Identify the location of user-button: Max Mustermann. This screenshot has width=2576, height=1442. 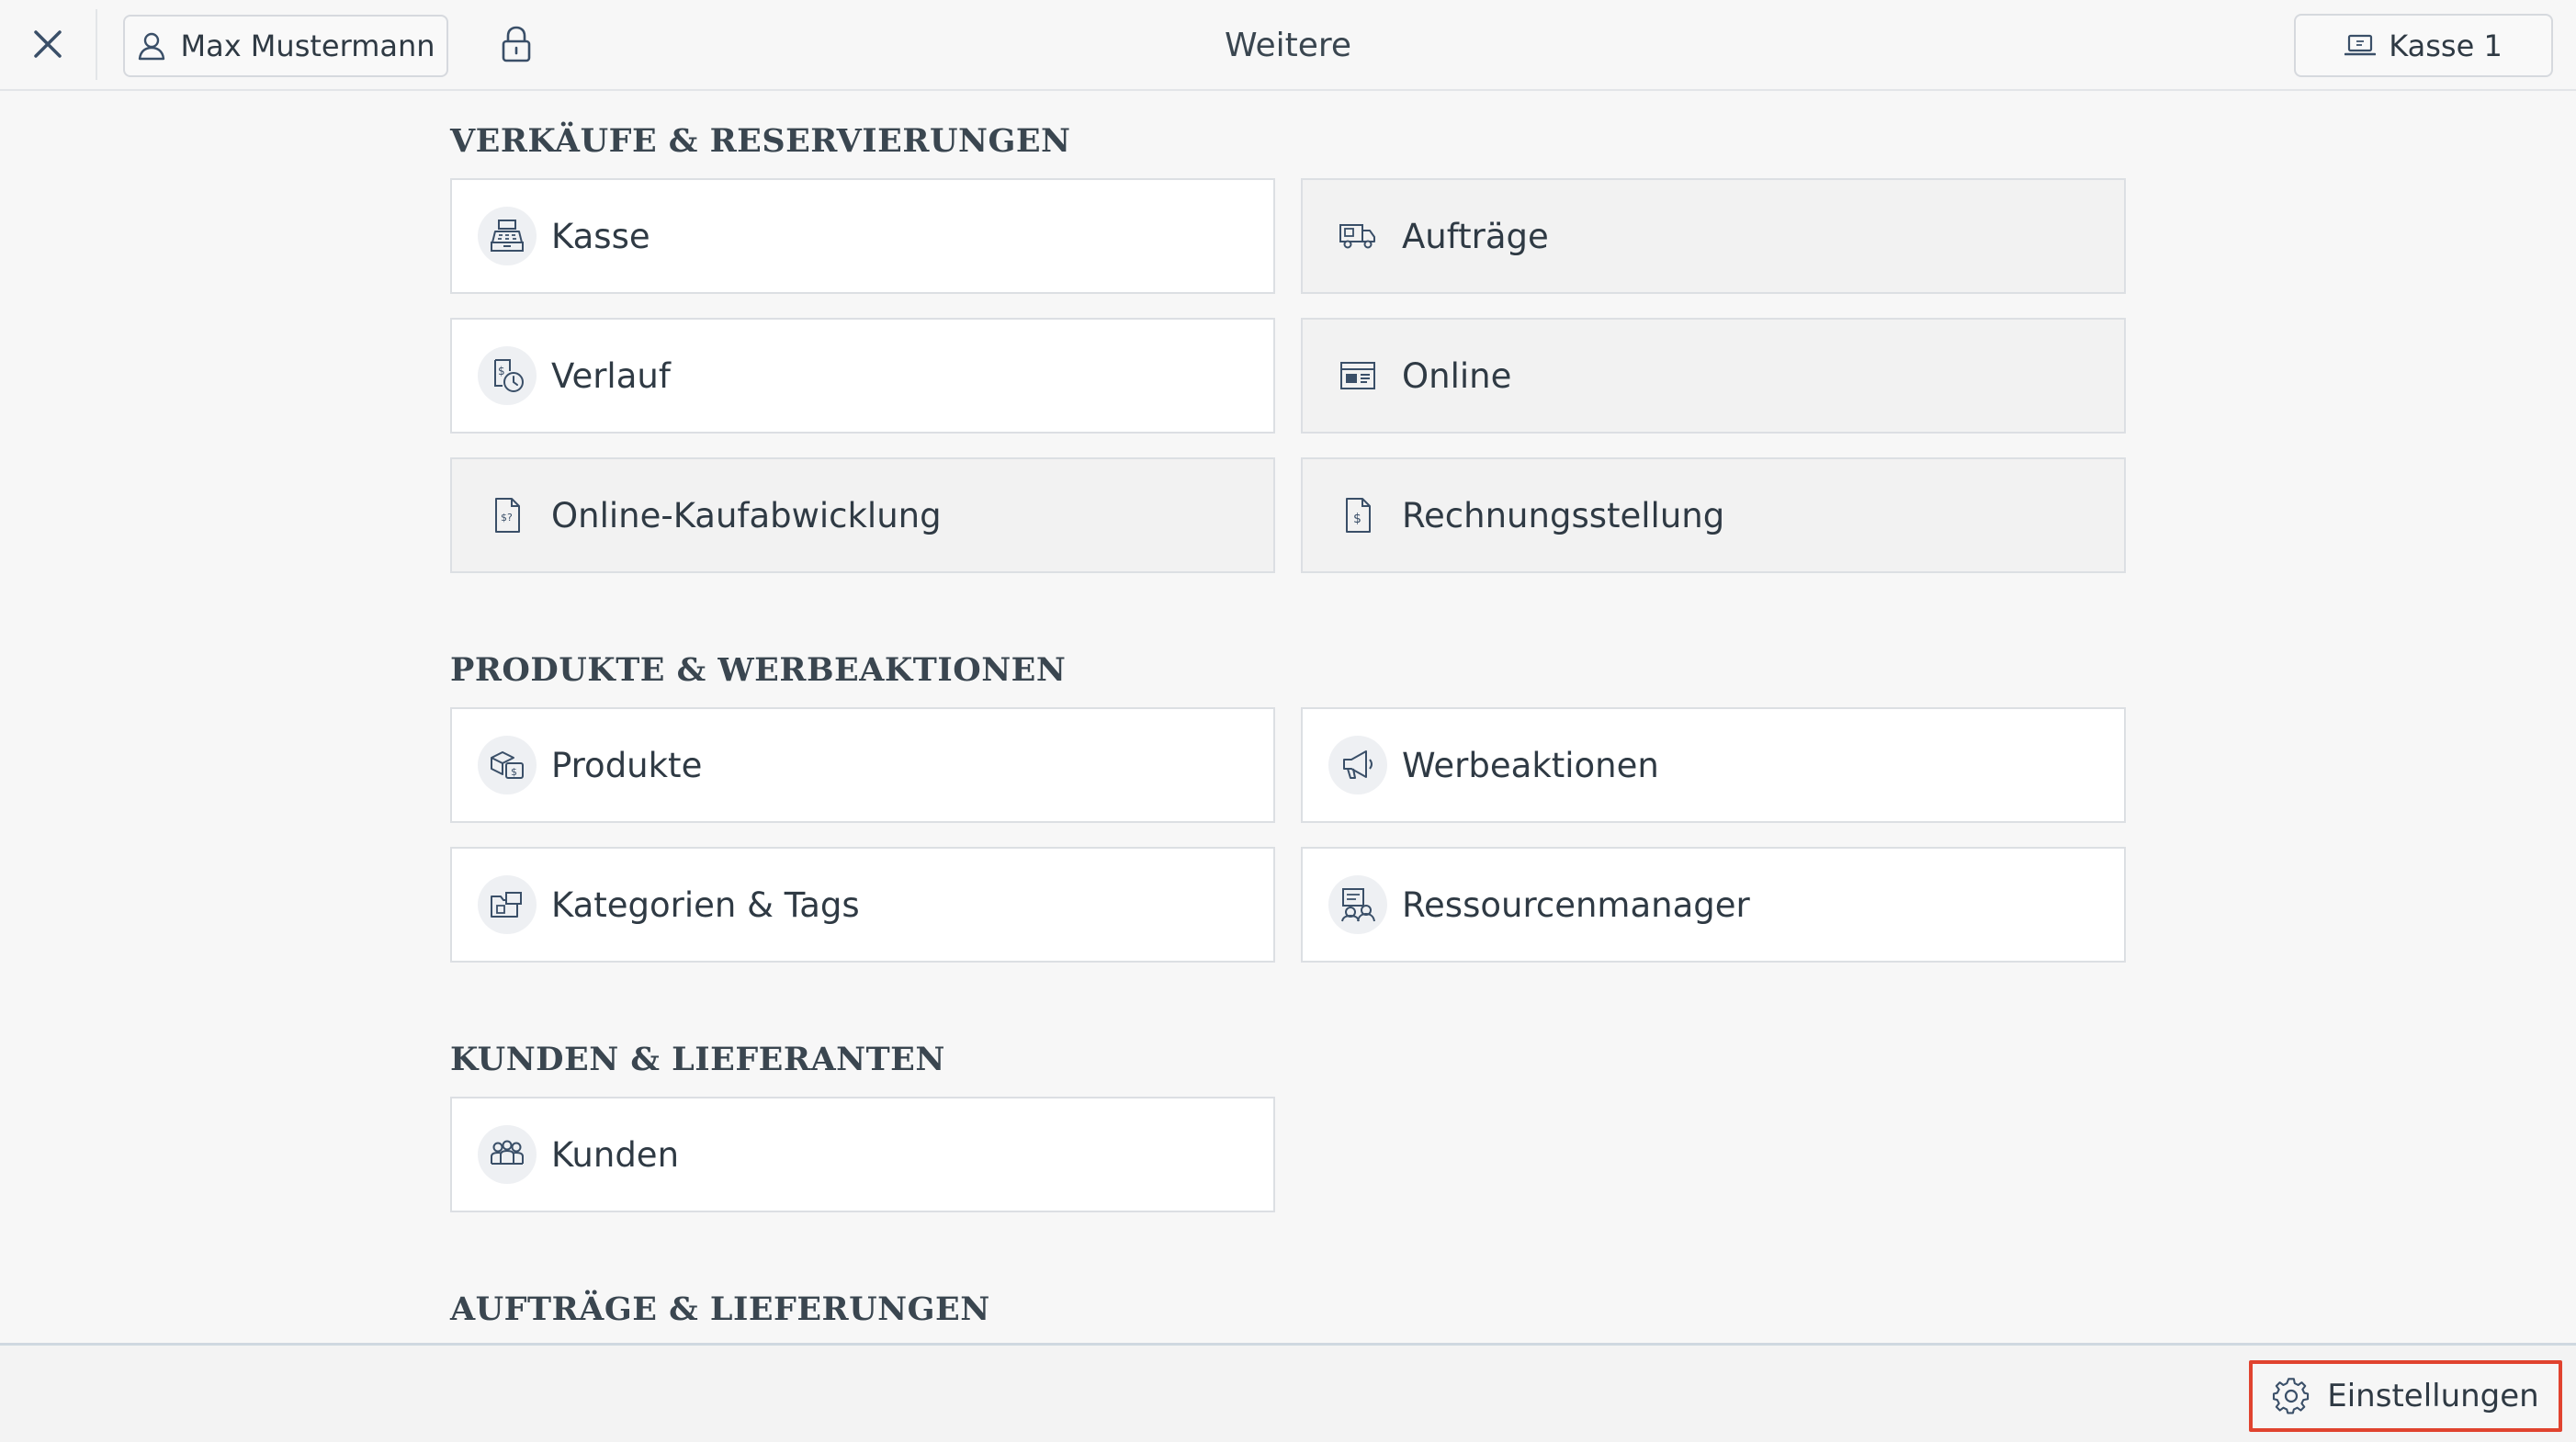
(285, 46).